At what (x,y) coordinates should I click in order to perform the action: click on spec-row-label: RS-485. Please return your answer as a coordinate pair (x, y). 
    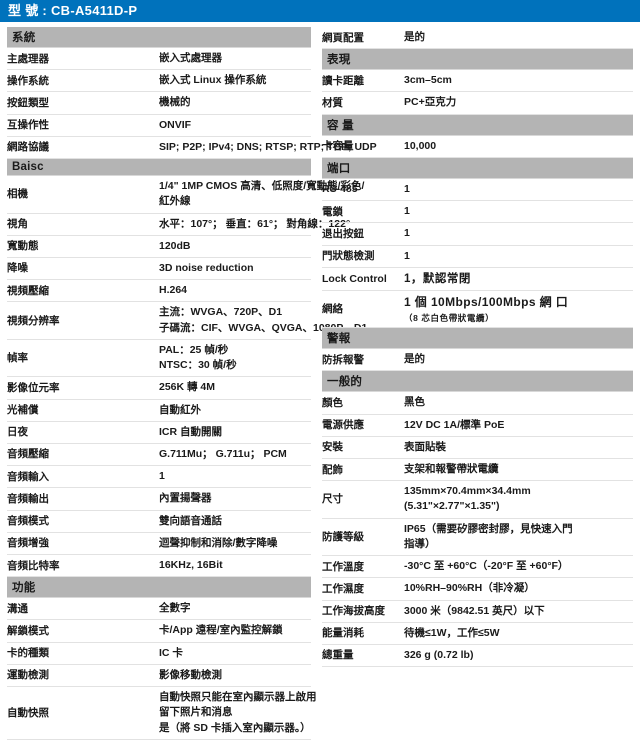
    Looking at the image, I should click on (363, 190).